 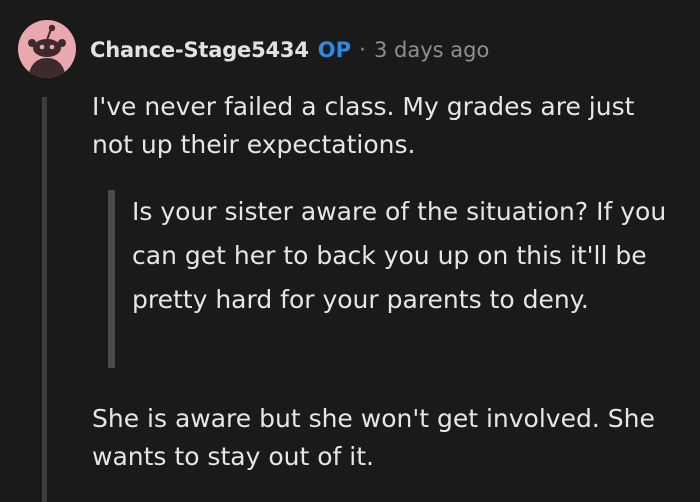 What do you see at coordinates (334, 50) in the screenshot?
I see `op-badge: OP` at bounding box center [334, 50].